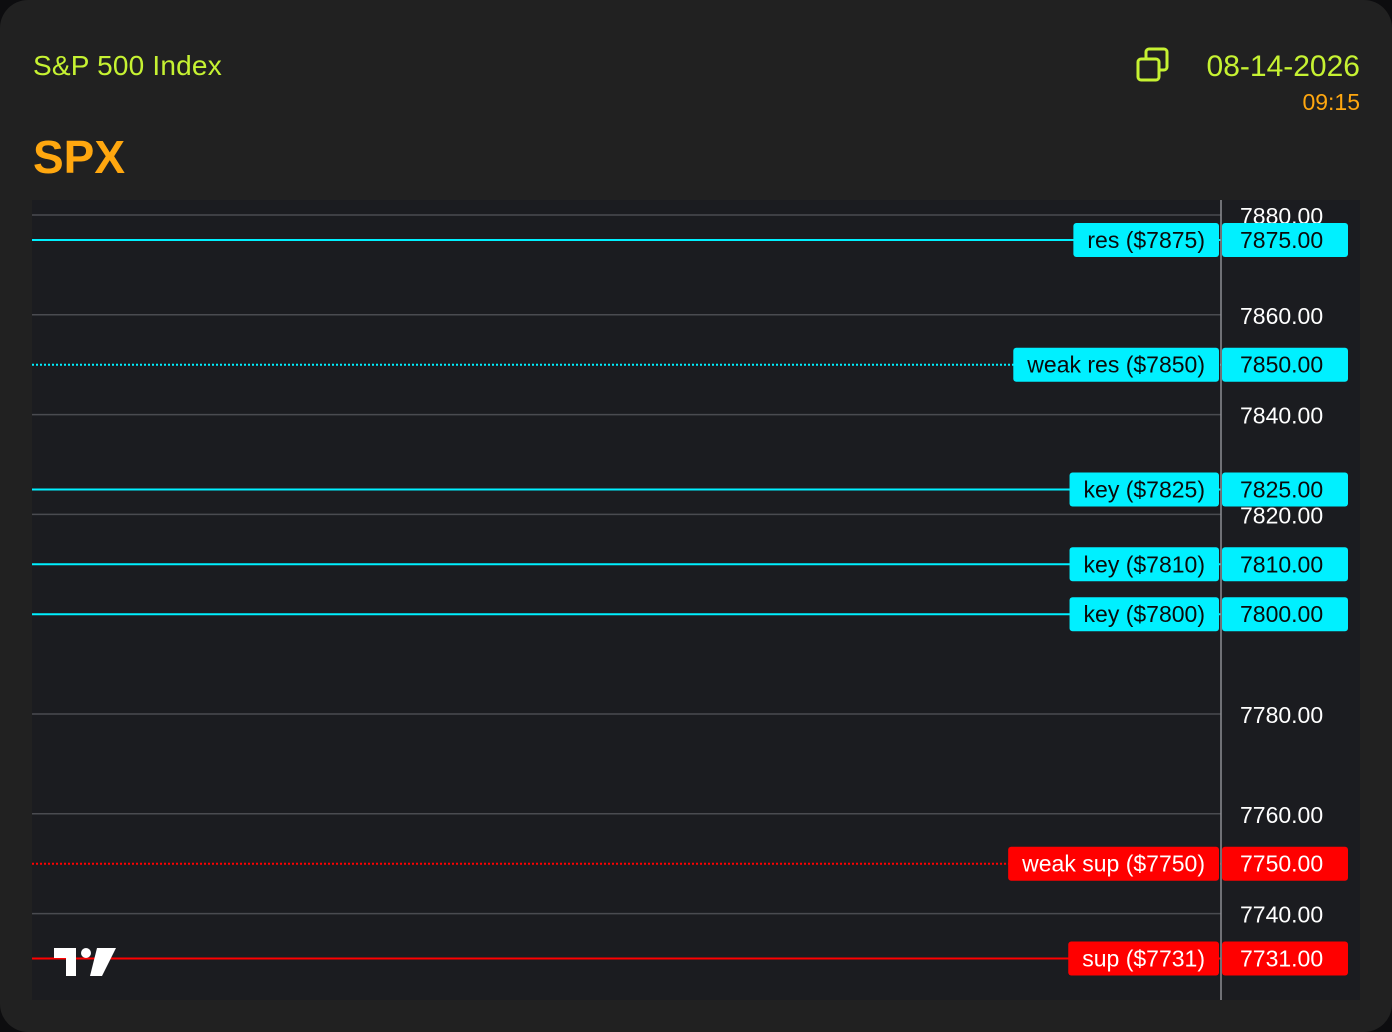 The height and width of the screenshot is (1032, 1392). I want to click on y-tick-label: 7780.00, so click(1281, 715).